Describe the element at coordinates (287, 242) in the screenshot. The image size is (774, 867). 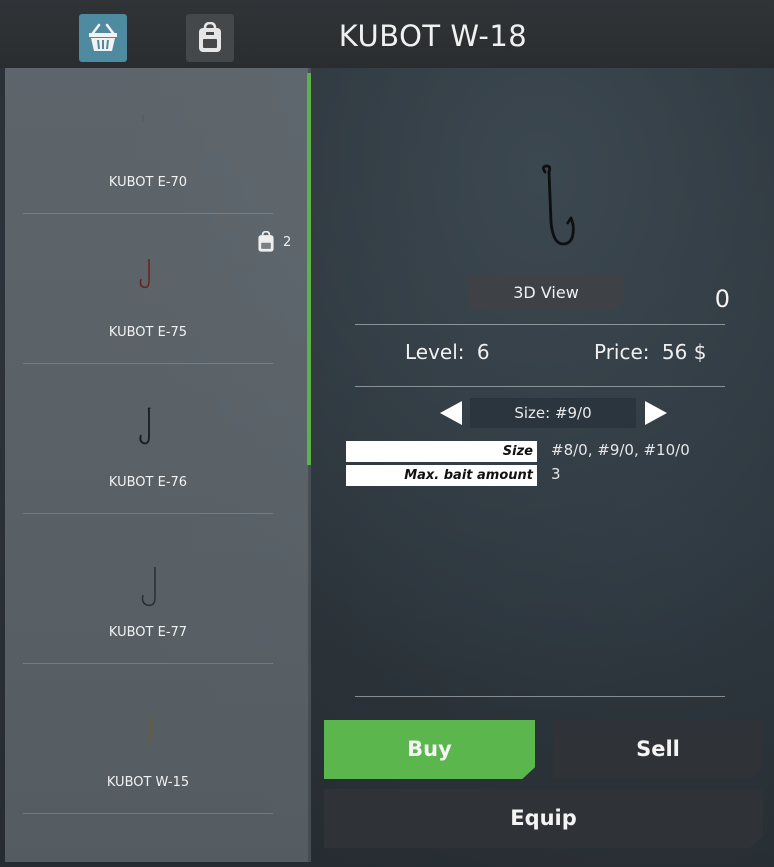
I see `owned-count: 2` at that location.